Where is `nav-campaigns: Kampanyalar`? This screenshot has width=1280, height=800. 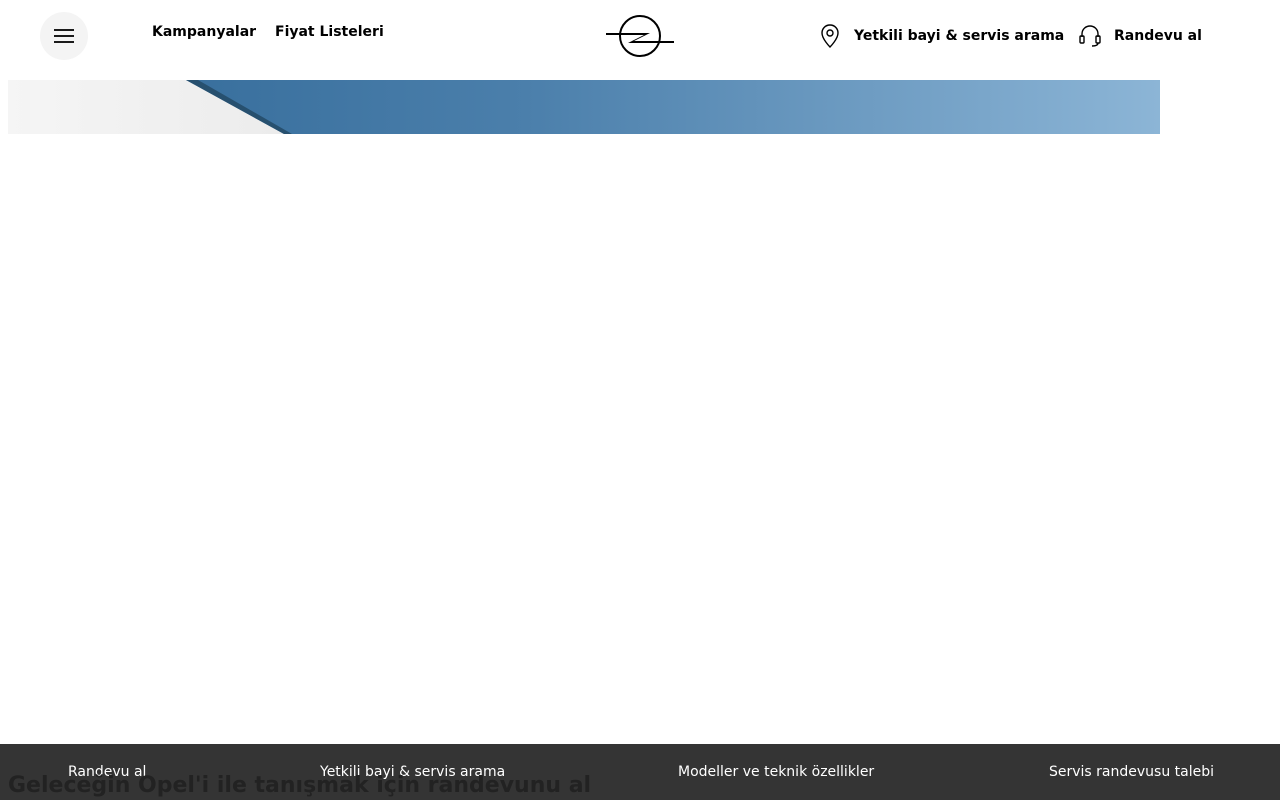 nav-campaigns: Kampanyalar is located at coordinates (204, 32).